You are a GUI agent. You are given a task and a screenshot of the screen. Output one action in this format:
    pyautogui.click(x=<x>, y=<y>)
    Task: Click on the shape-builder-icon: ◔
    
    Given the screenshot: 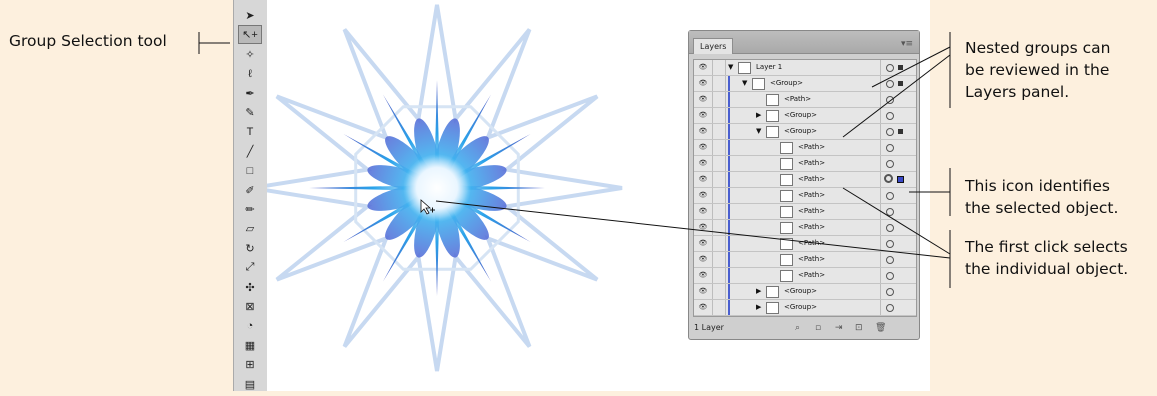 What is the action you would take?
    pyautogui.click(x=250, y=325)
    